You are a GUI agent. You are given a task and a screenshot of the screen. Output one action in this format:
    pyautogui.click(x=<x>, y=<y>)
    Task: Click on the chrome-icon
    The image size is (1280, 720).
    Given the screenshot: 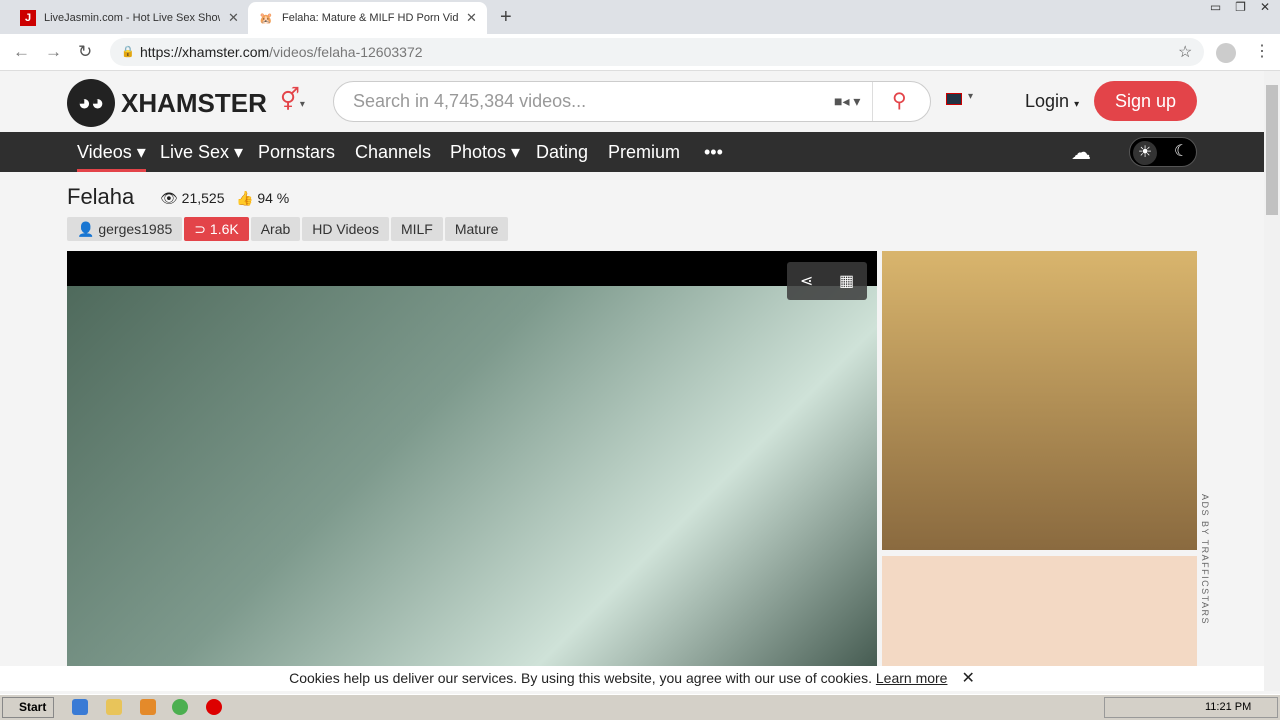 What is the action you would take?
    pyautogui.click(x=180, y=707)
    